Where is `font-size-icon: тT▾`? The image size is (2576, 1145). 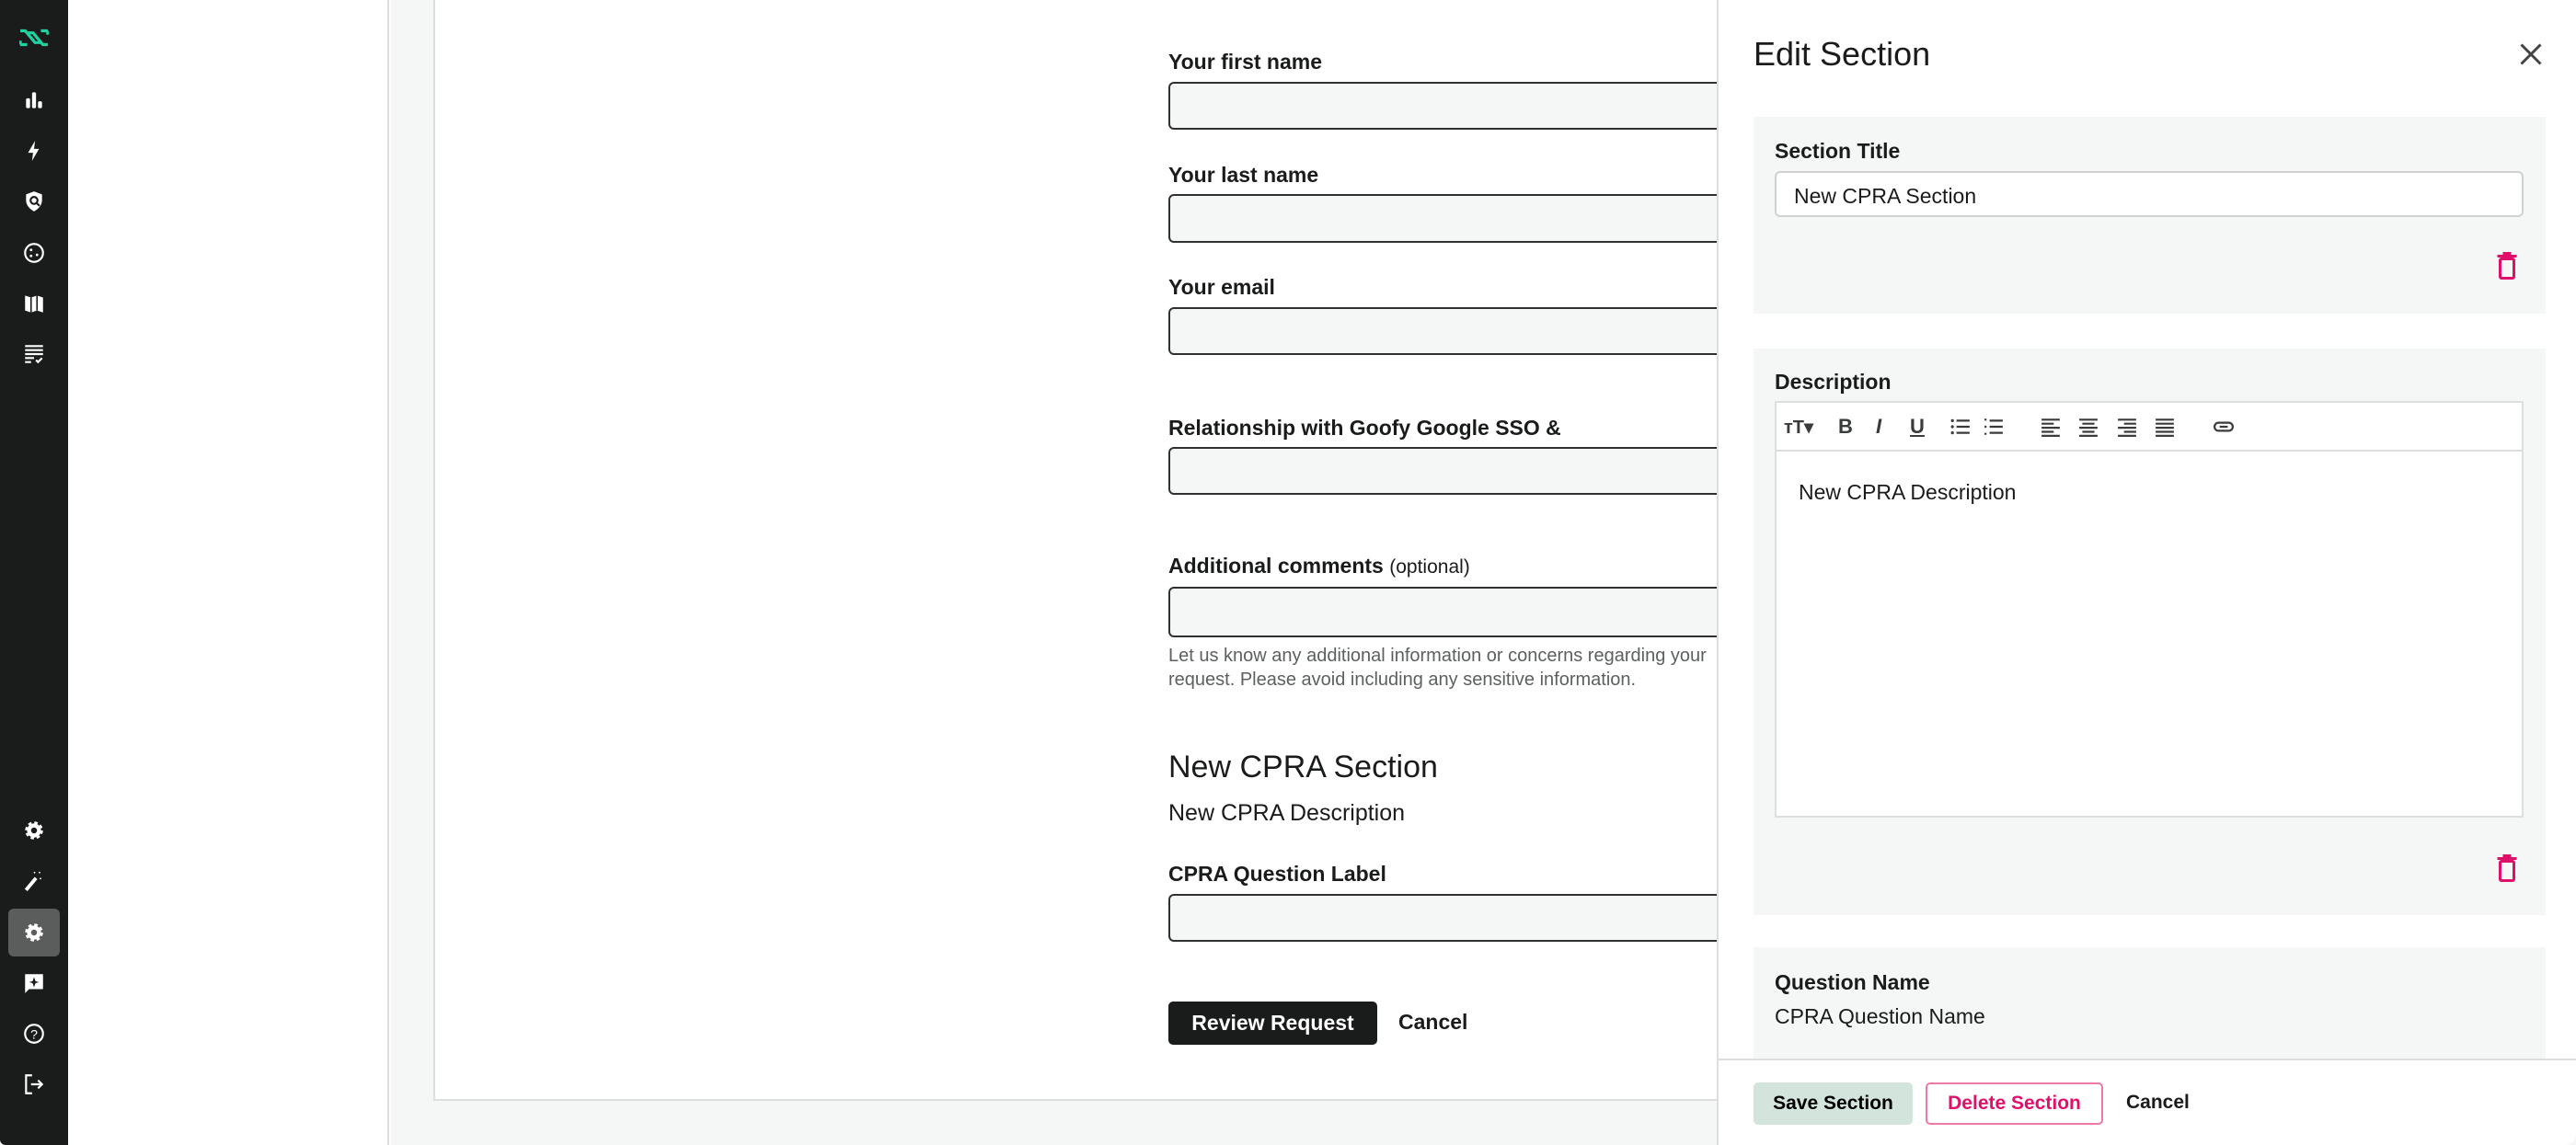
font-size-icon: тT▾ is located at coordinates (1798, 427).